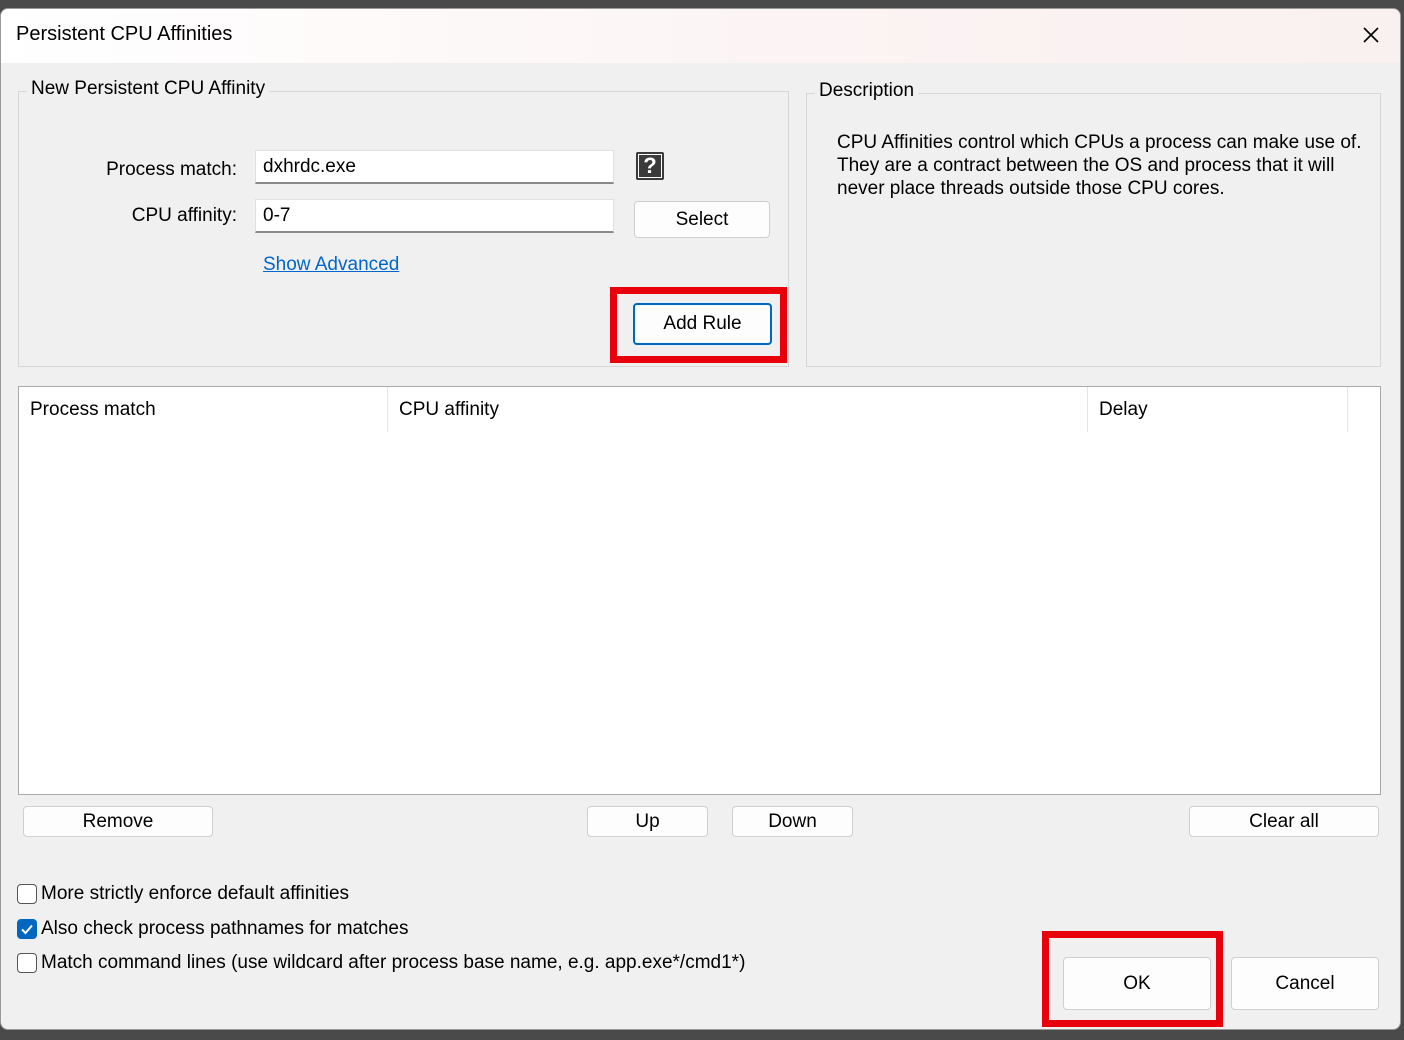 The width and height of the screenshot is (1404, 1040). I want to click on remove-button: Remove, so click(118, 821).